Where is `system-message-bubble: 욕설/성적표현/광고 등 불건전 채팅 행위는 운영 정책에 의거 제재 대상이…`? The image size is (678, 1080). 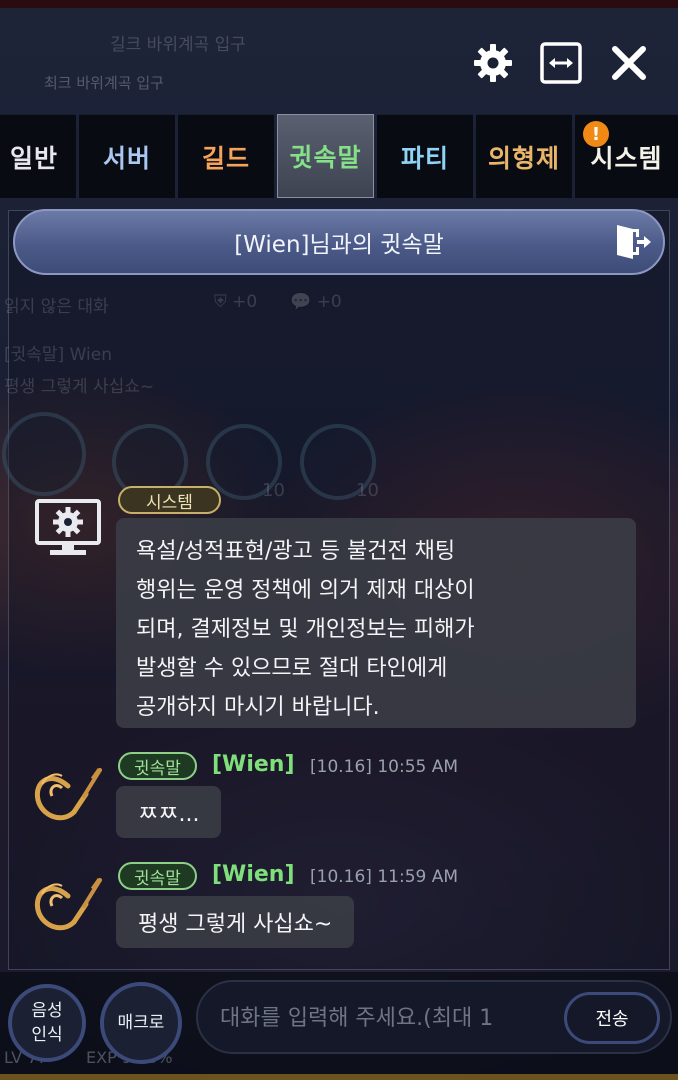 system-message-bubble: 욕설/성적표현/광고 등 불건전 채팅 행위는 운영 정책에 의거 제재 대상이… is located at coordinates (376, 623).